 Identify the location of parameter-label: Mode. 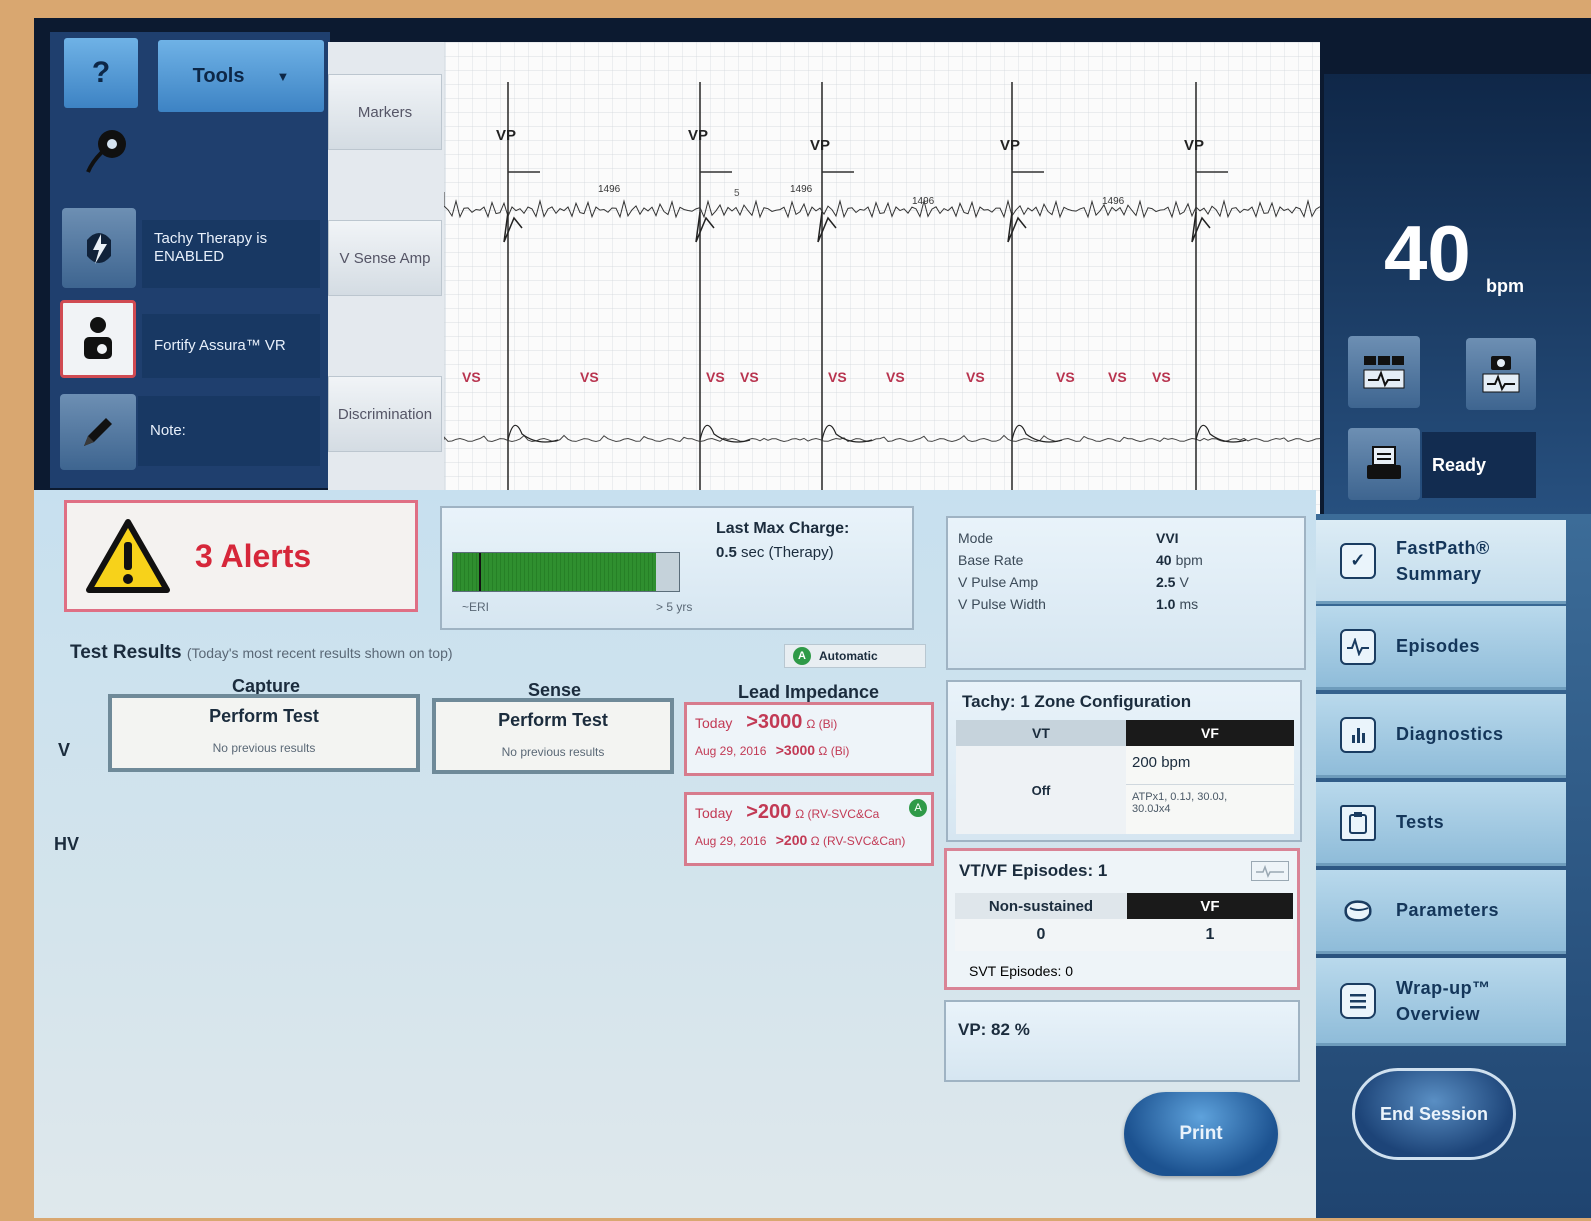
(976, 538).